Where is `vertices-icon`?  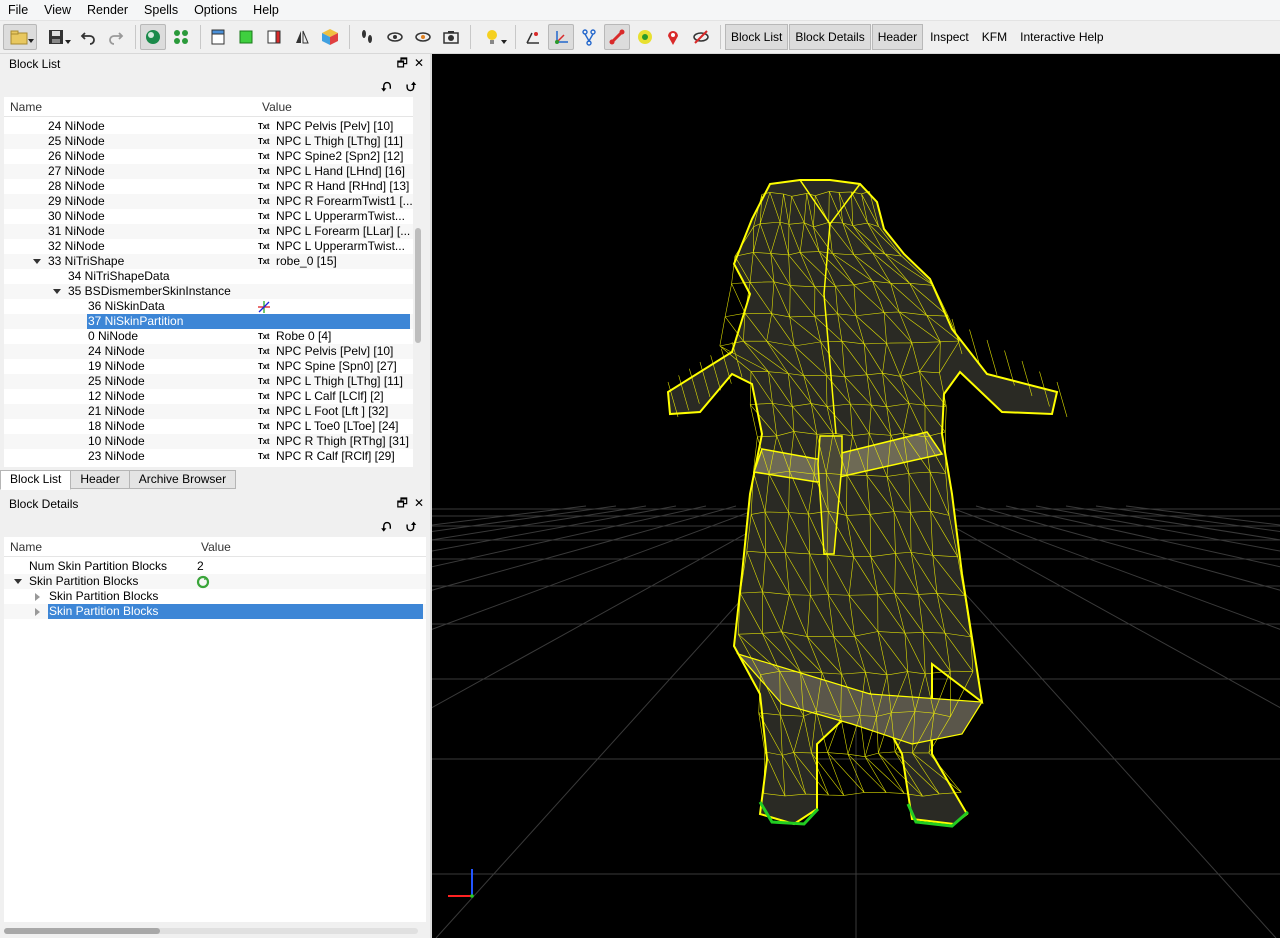 vertices-icon is located at coordinates (181, 37).